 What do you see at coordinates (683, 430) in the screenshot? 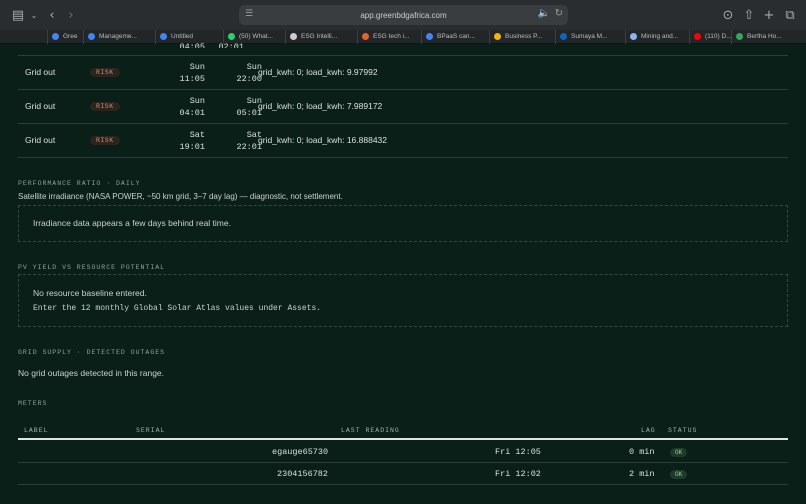
I see `col-status: STATUS` at bounding box center [683, 430].